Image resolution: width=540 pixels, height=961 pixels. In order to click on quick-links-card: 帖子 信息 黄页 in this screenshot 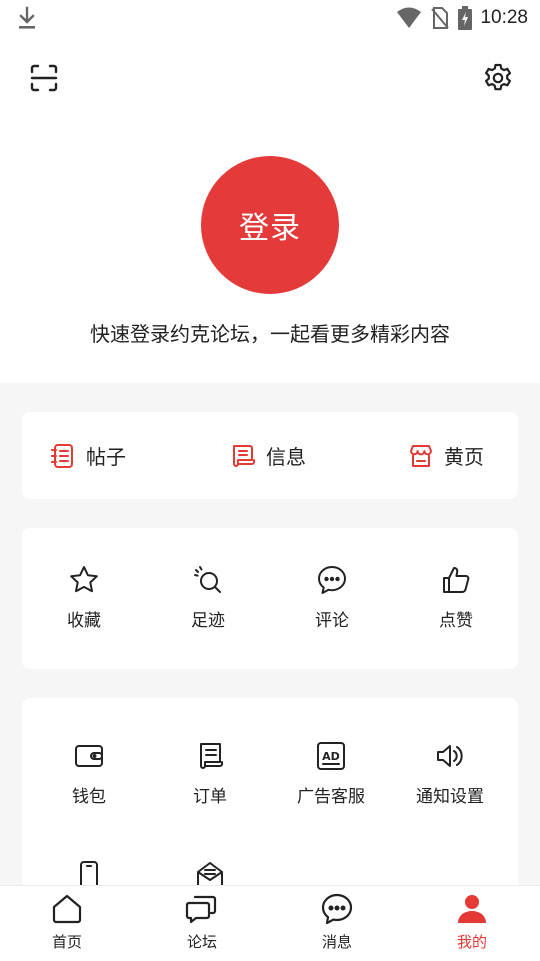, I will do `click(270, 455)`.